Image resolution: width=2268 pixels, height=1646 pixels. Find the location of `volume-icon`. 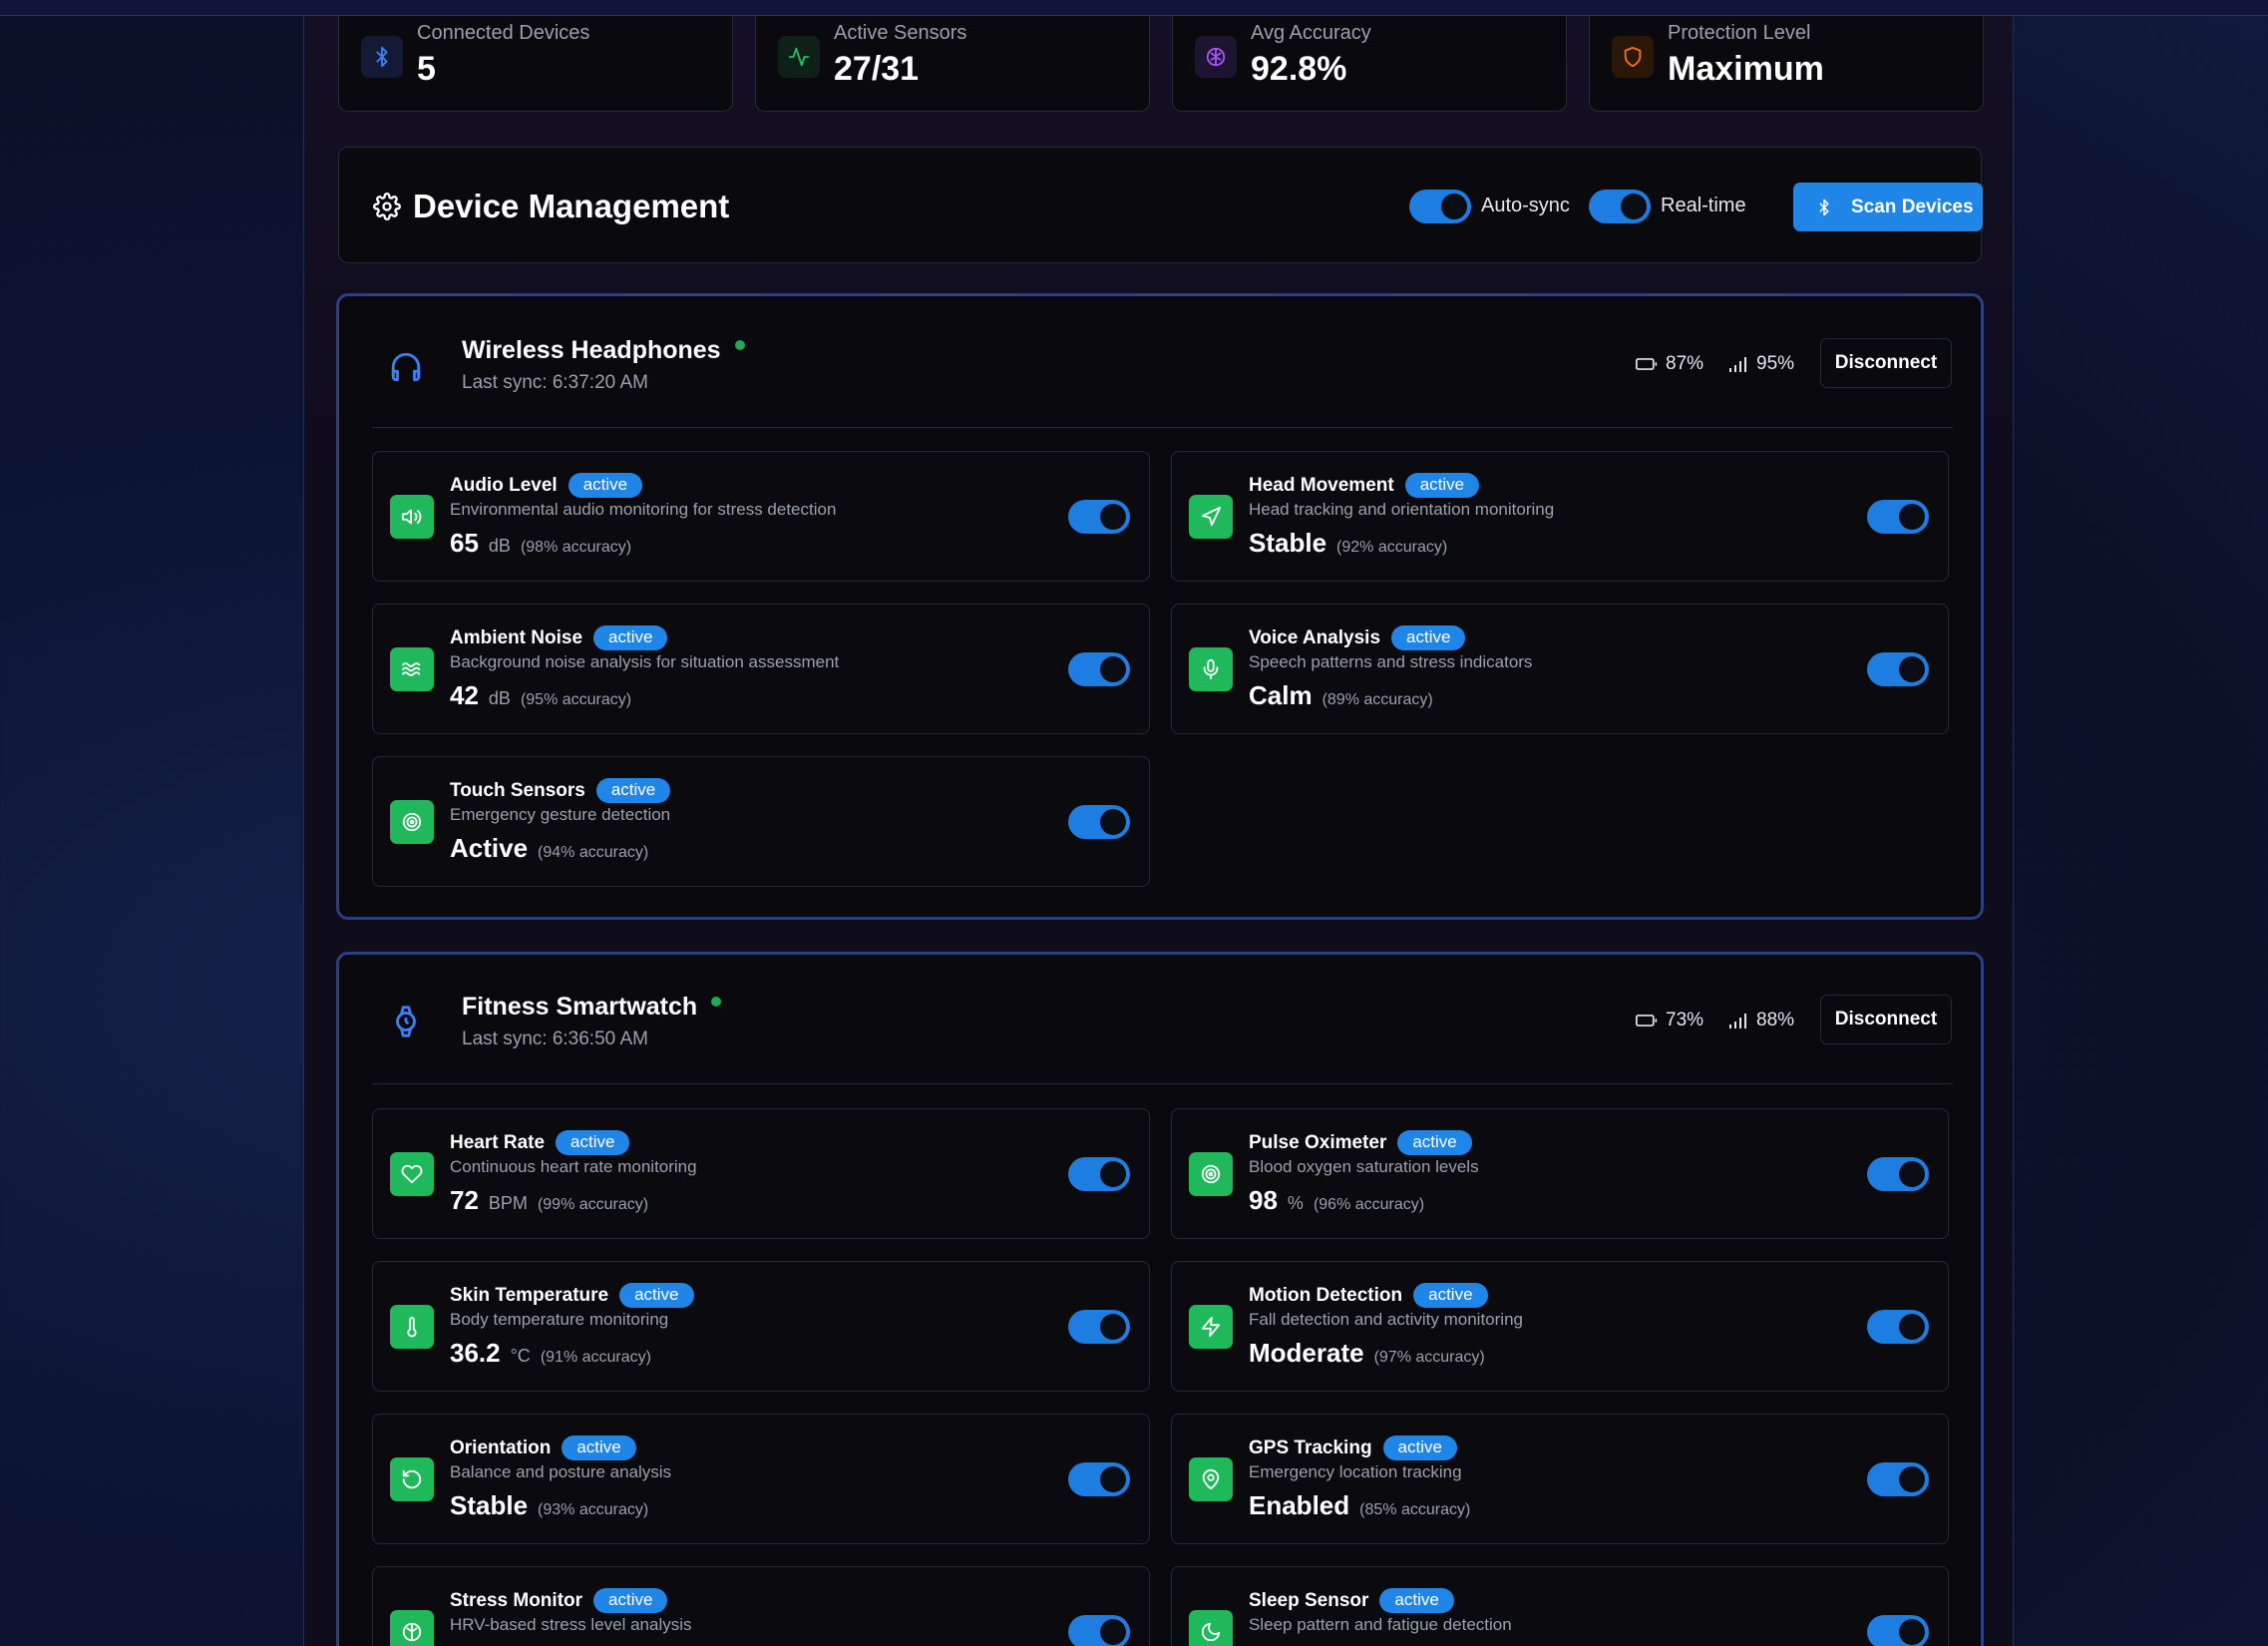

volume-icon is located at coordinates (412, 517).